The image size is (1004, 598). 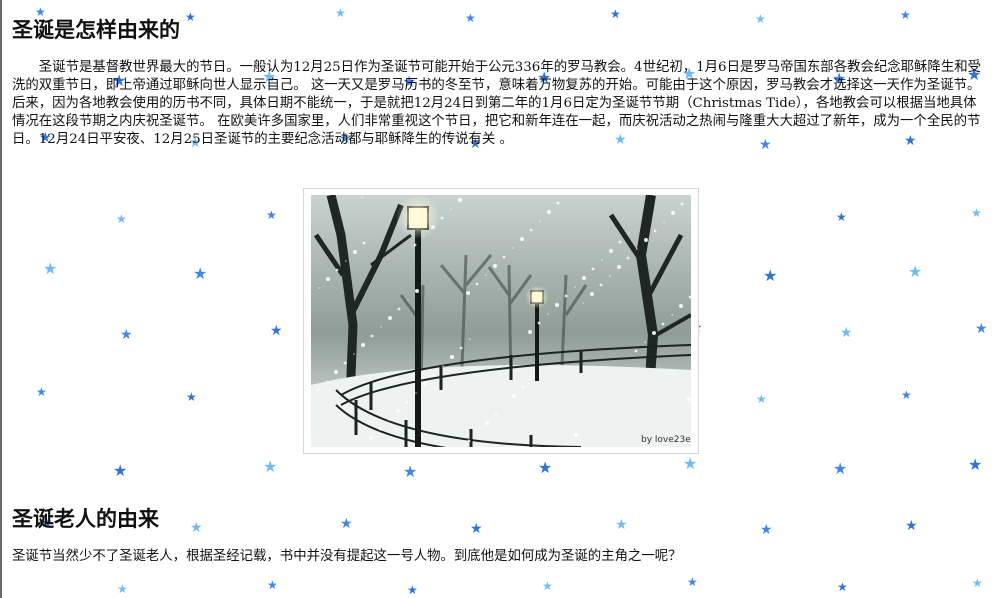 What do you see at coordinates (85, 518) in the screenshot?
I see `heading-origin-of-santa: 圣诞老人的由来` at bounding box center [85, 518].